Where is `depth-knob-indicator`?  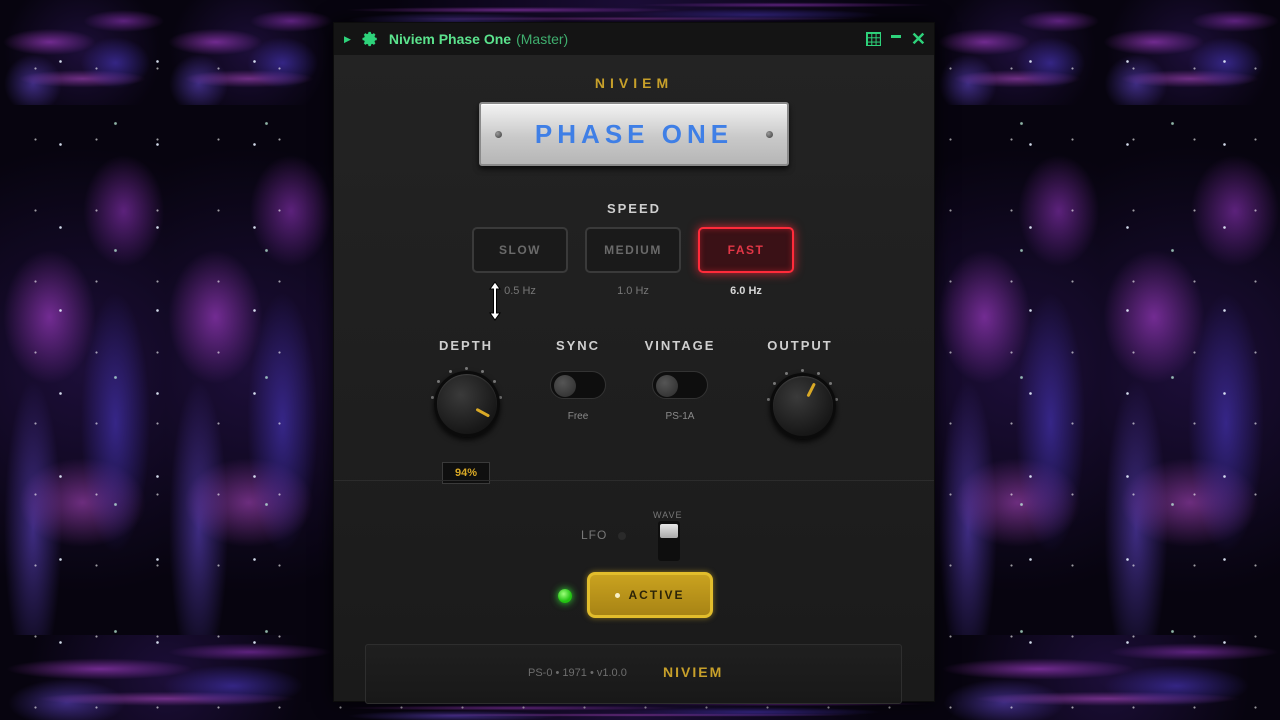
depth-knob-indicator is located at coordinates (483, 413).